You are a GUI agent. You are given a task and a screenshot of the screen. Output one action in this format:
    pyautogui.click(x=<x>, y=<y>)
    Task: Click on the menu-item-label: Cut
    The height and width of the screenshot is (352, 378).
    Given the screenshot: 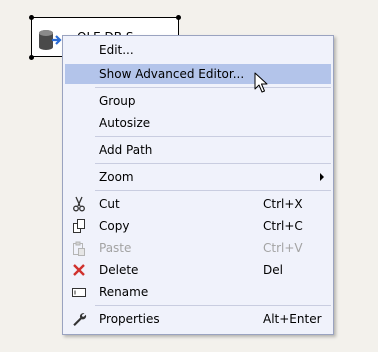 What is the action you would take?
    pyautogui.click(x=109, y=204)
    